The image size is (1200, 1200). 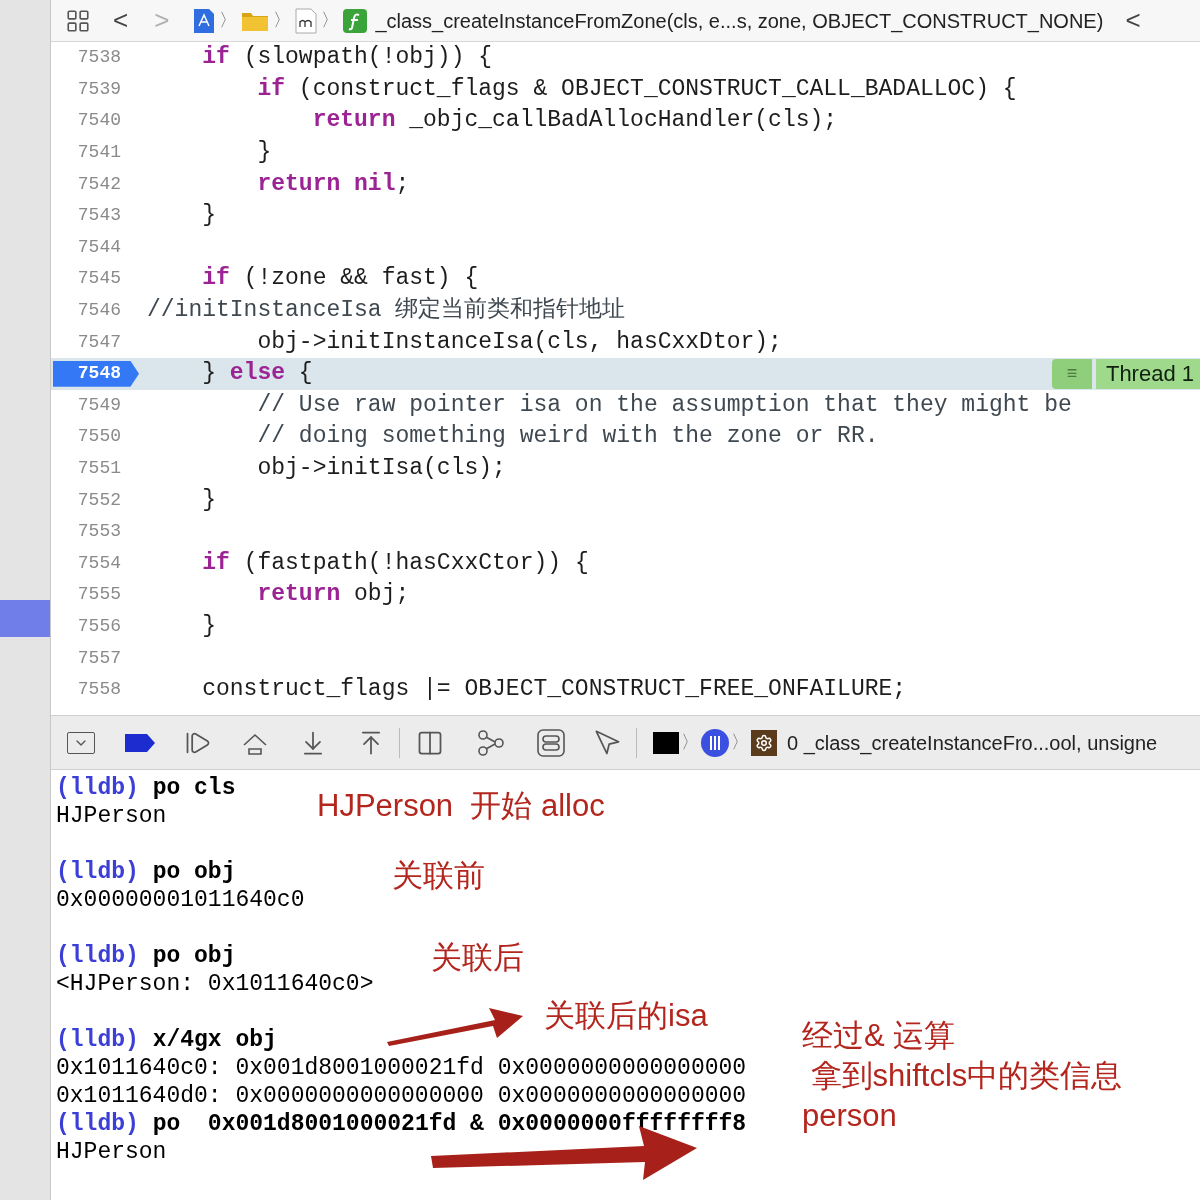 I want to click on console-command: (lldb) x/4gx obj, so click(x=166, y=1038).